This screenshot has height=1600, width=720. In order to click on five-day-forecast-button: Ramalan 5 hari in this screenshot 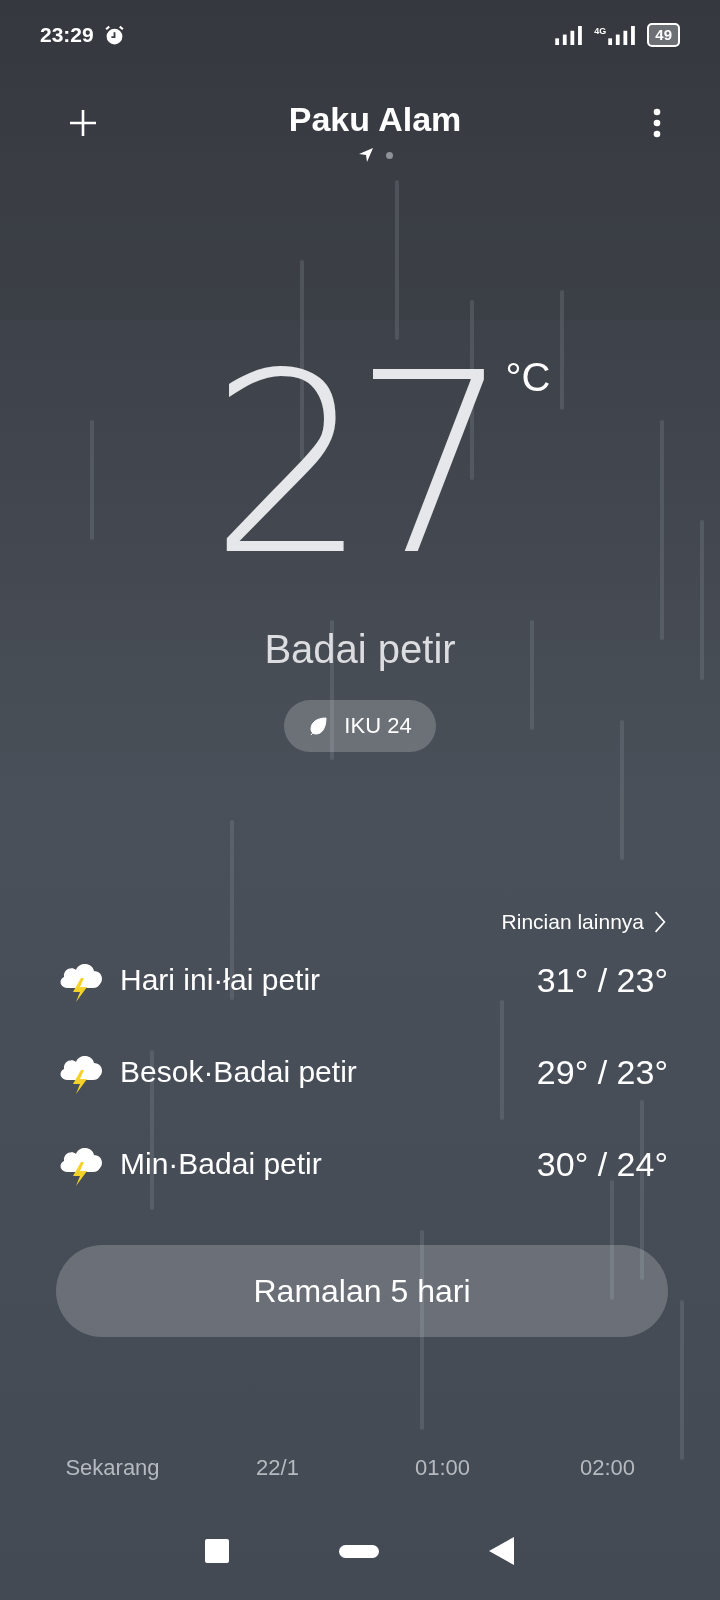, I will do `click(362, 1291)`.